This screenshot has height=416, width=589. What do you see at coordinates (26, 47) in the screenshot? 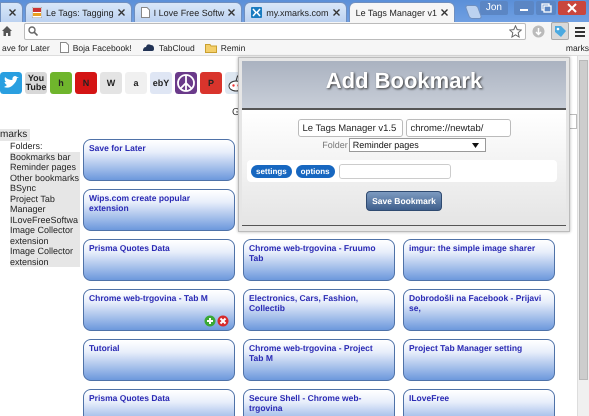
I see `bookmark-item: ave for Later` at bounding box center [26, 47].